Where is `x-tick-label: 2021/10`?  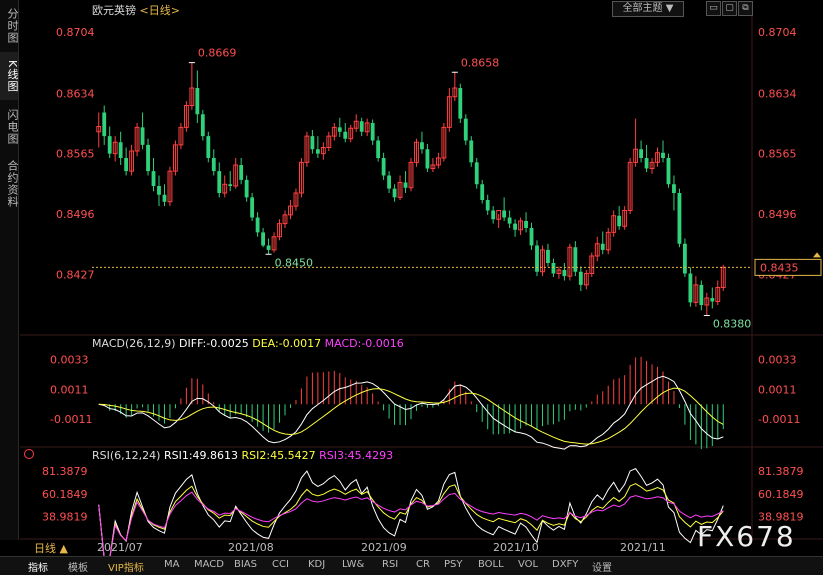 x-tick-label: 2021/10 is located at coordinates (516, 547).